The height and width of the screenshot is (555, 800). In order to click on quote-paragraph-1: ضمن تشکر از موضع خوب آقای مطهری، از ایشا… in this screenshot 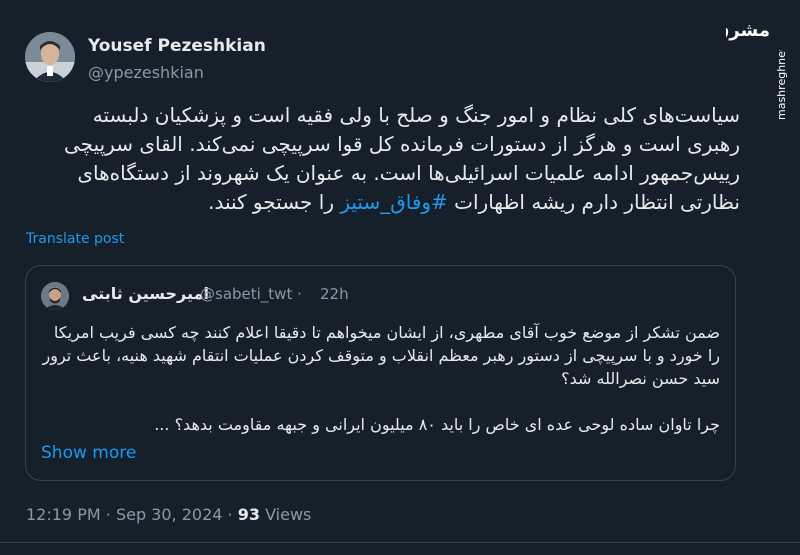, I will do `click(381, 355)`.